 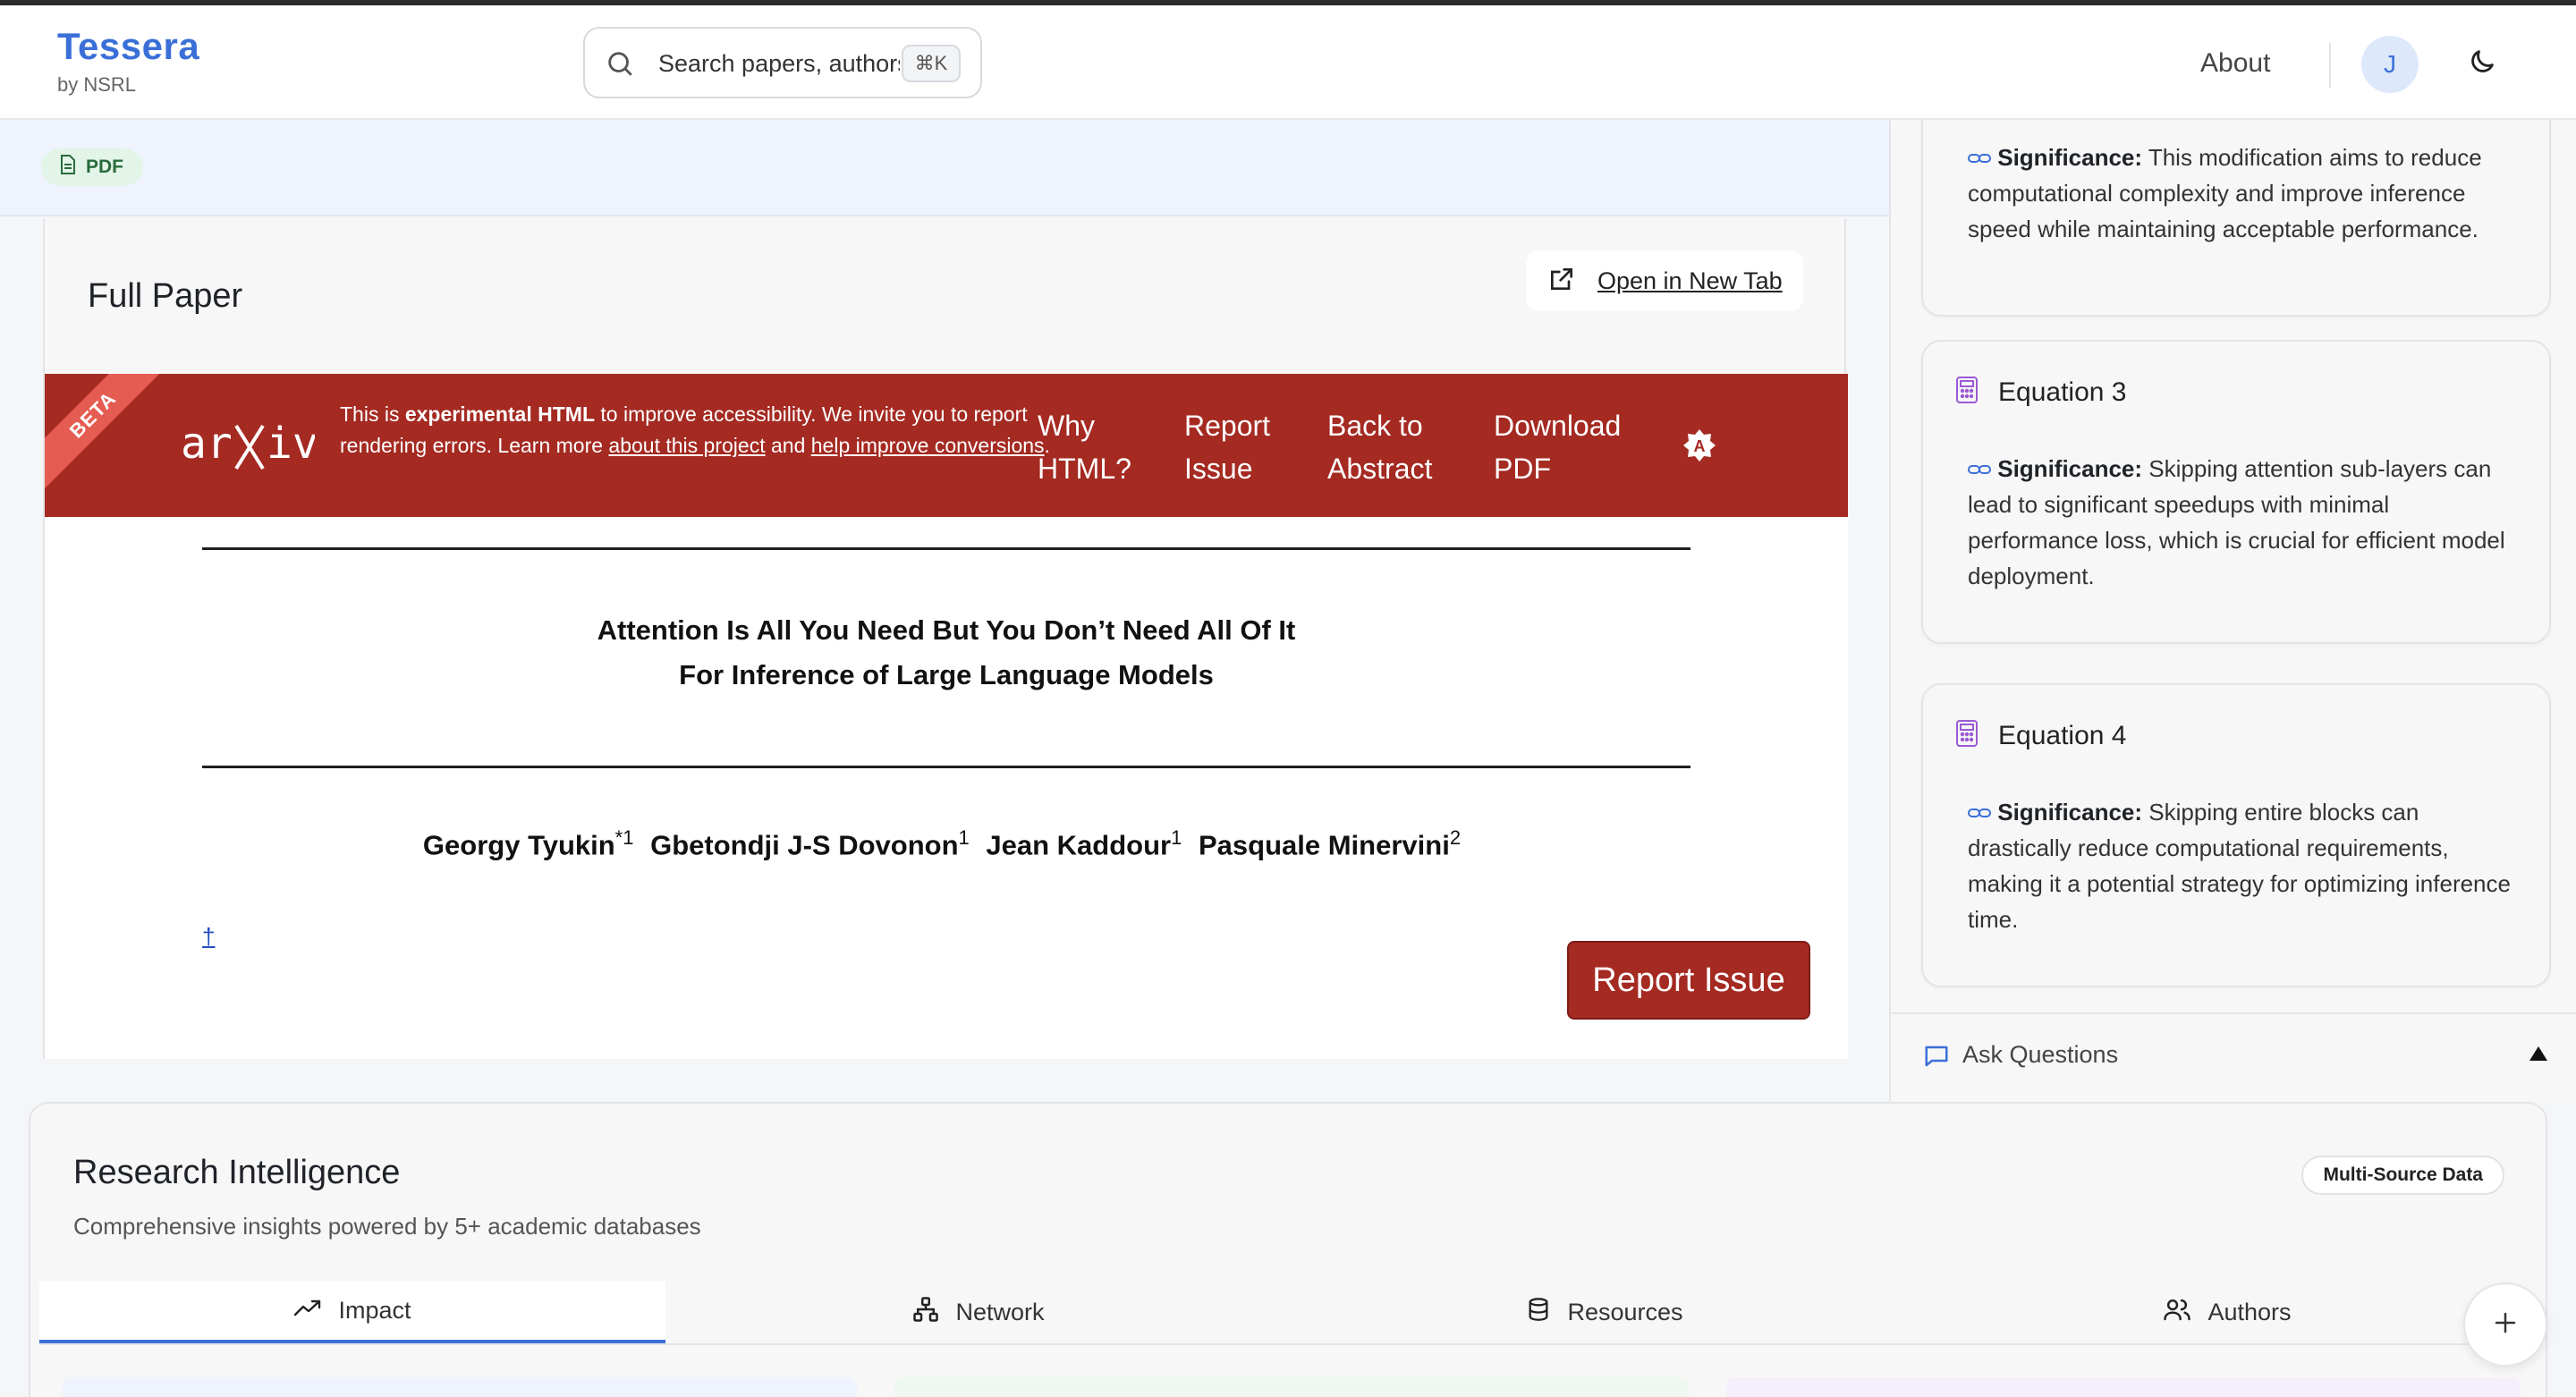 I want to click on header-divider, so click(x=2330, y=65).